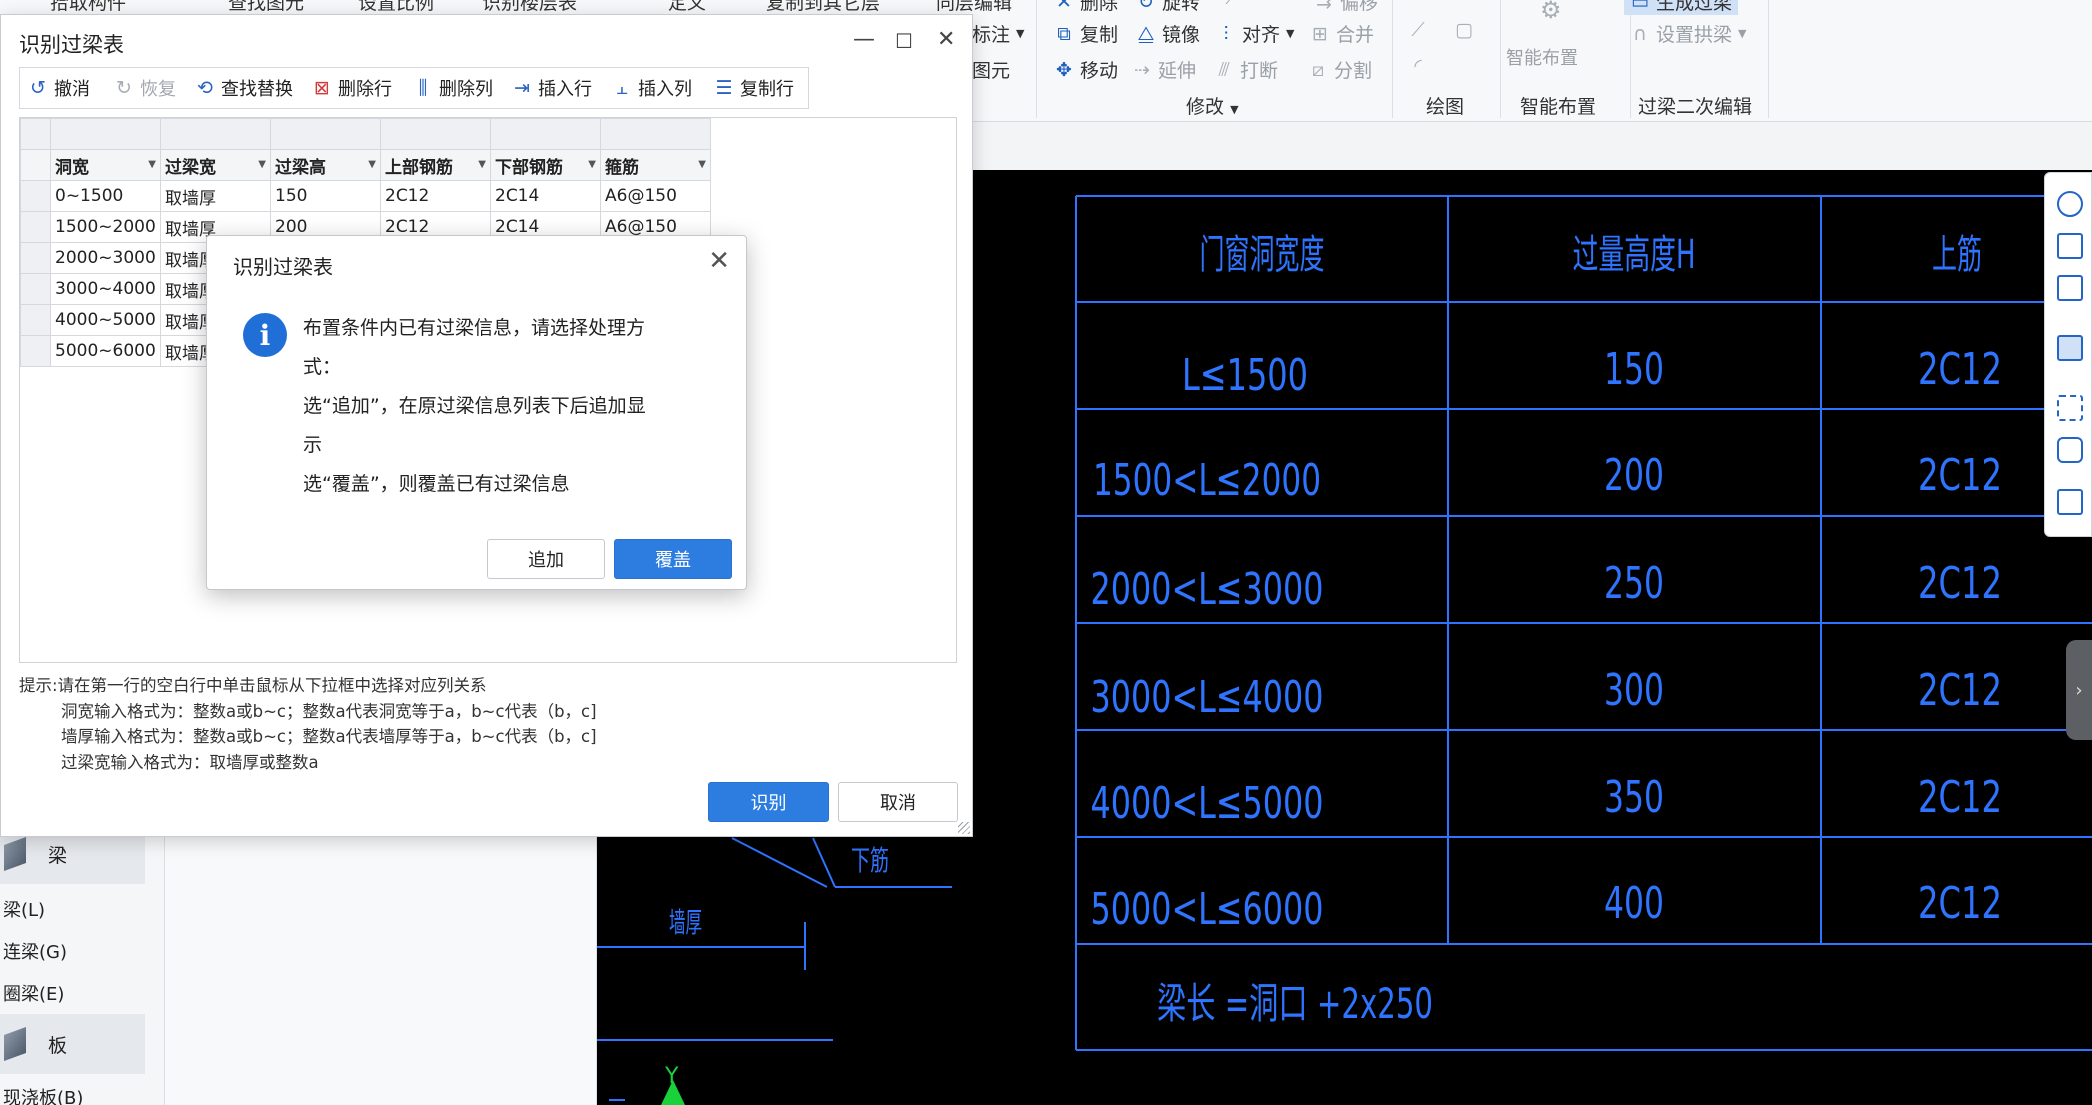  What do you see at coordinates (88, 7) in the screenshot?
I see `pick-component-button: 拾取构件` at bounding box center [88, 7].